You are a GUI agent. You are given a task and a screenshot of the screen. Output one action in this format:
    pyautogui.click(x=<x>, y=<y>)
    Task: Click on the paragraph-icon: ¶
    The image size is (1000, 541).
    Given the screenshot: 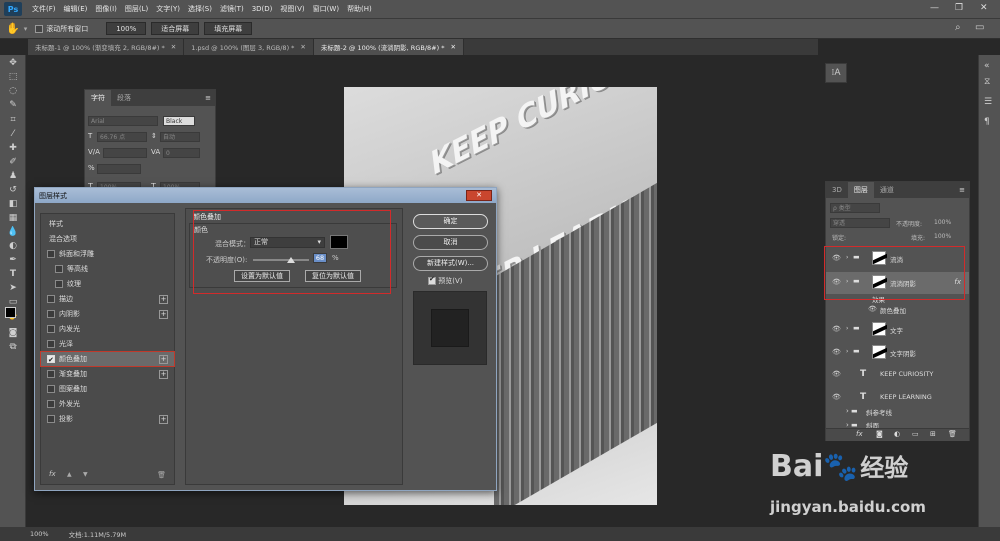 What is the action you would take?
    pyautogui.click(x=987, y=122)
    